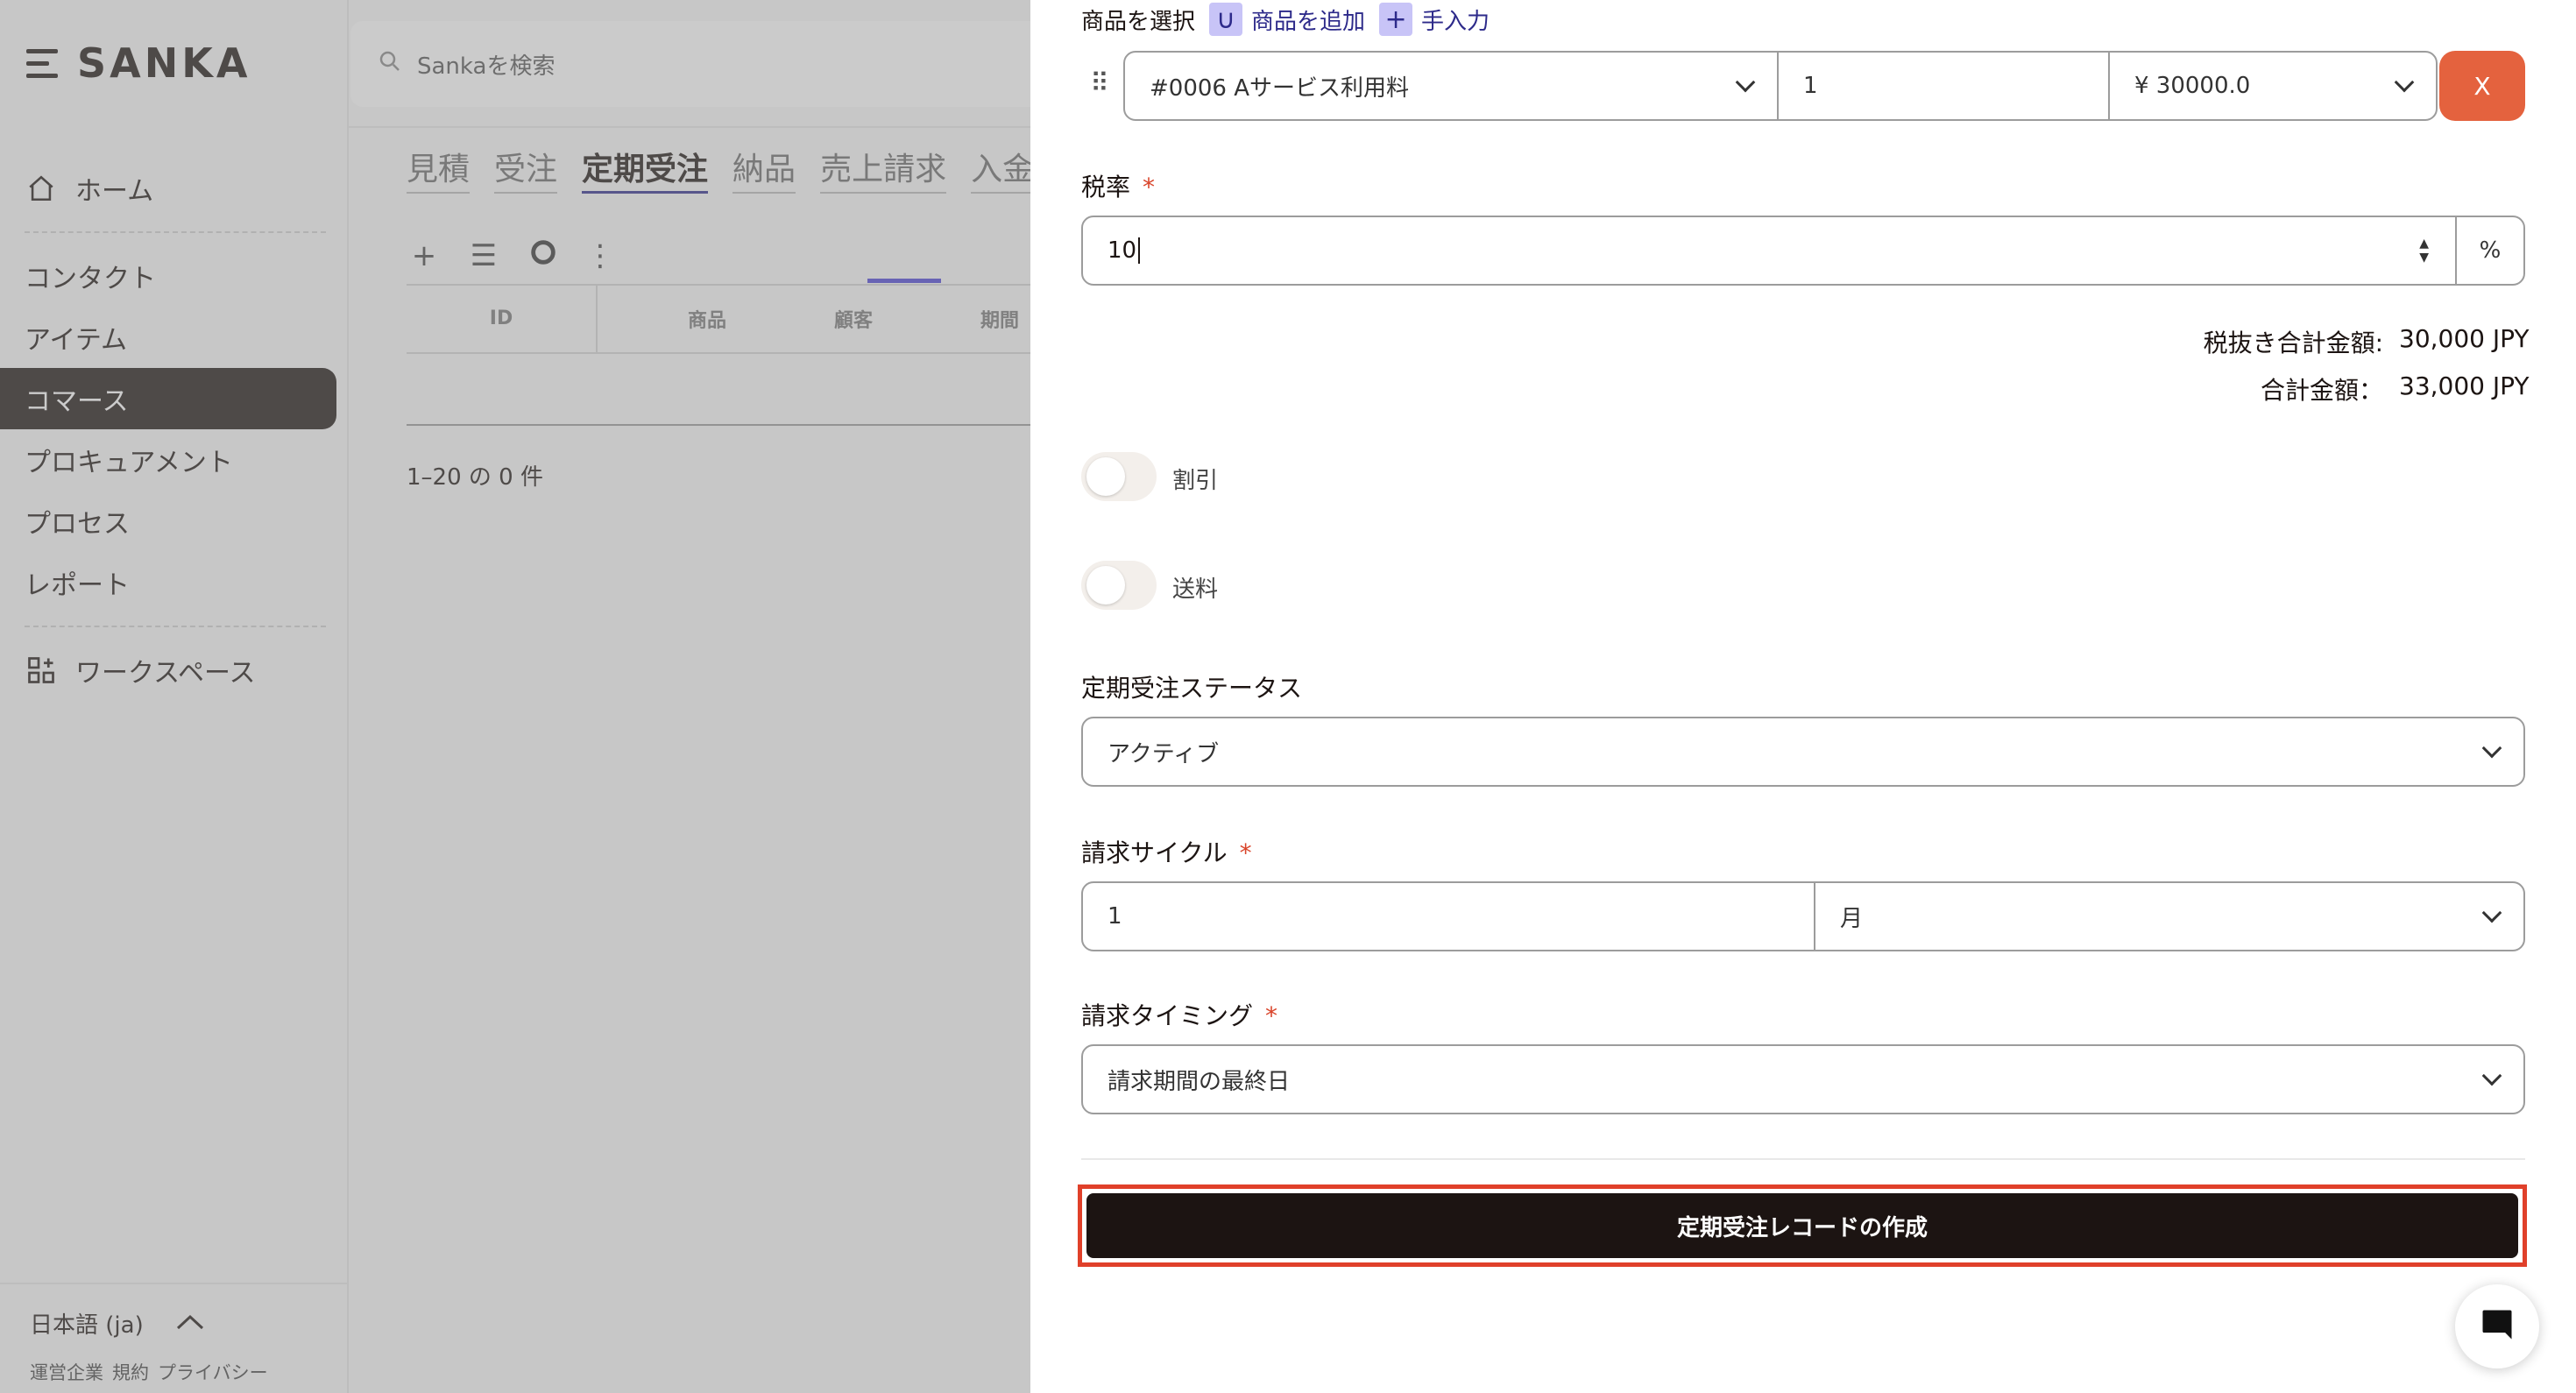  Describe the element at coordinates (114, 192) in the screenshot. I see `sidebar-item-label: ホーム` at that location.